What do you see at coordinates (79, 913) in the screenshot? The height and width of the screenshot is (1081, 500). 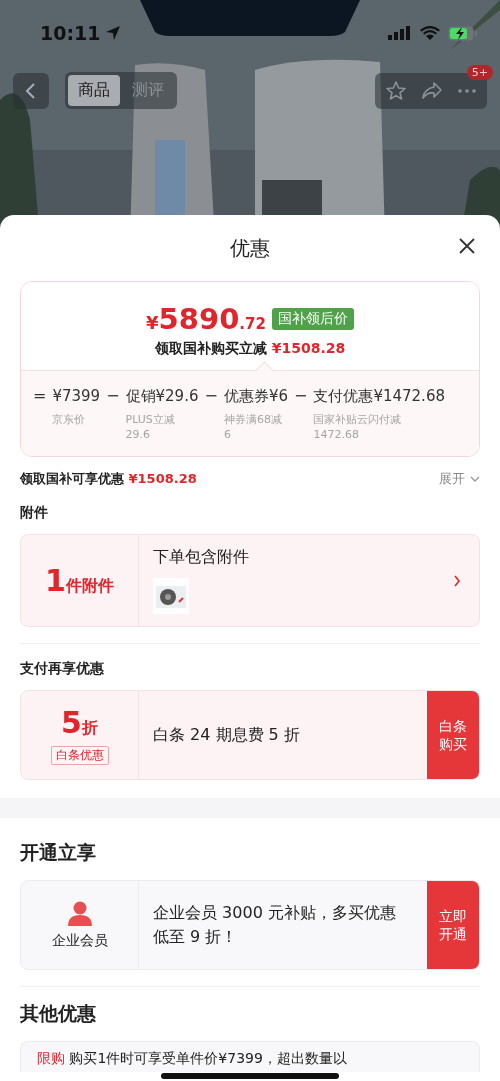 I see `person-icon` at bounding box center [79, 913].